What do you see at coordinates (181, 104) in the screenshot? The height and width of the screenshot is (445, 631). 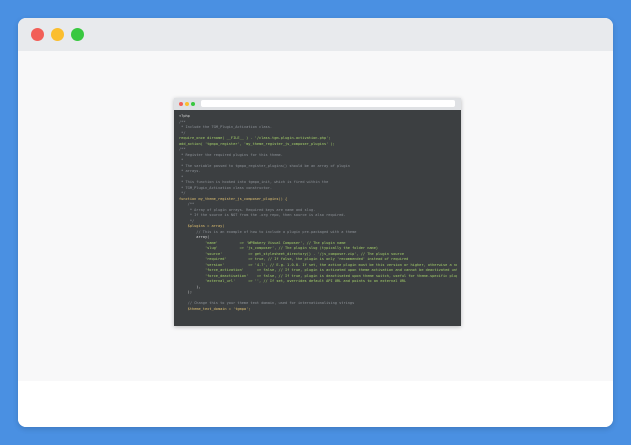 I see `inner-close-dot` at bounding box center [181, 104].